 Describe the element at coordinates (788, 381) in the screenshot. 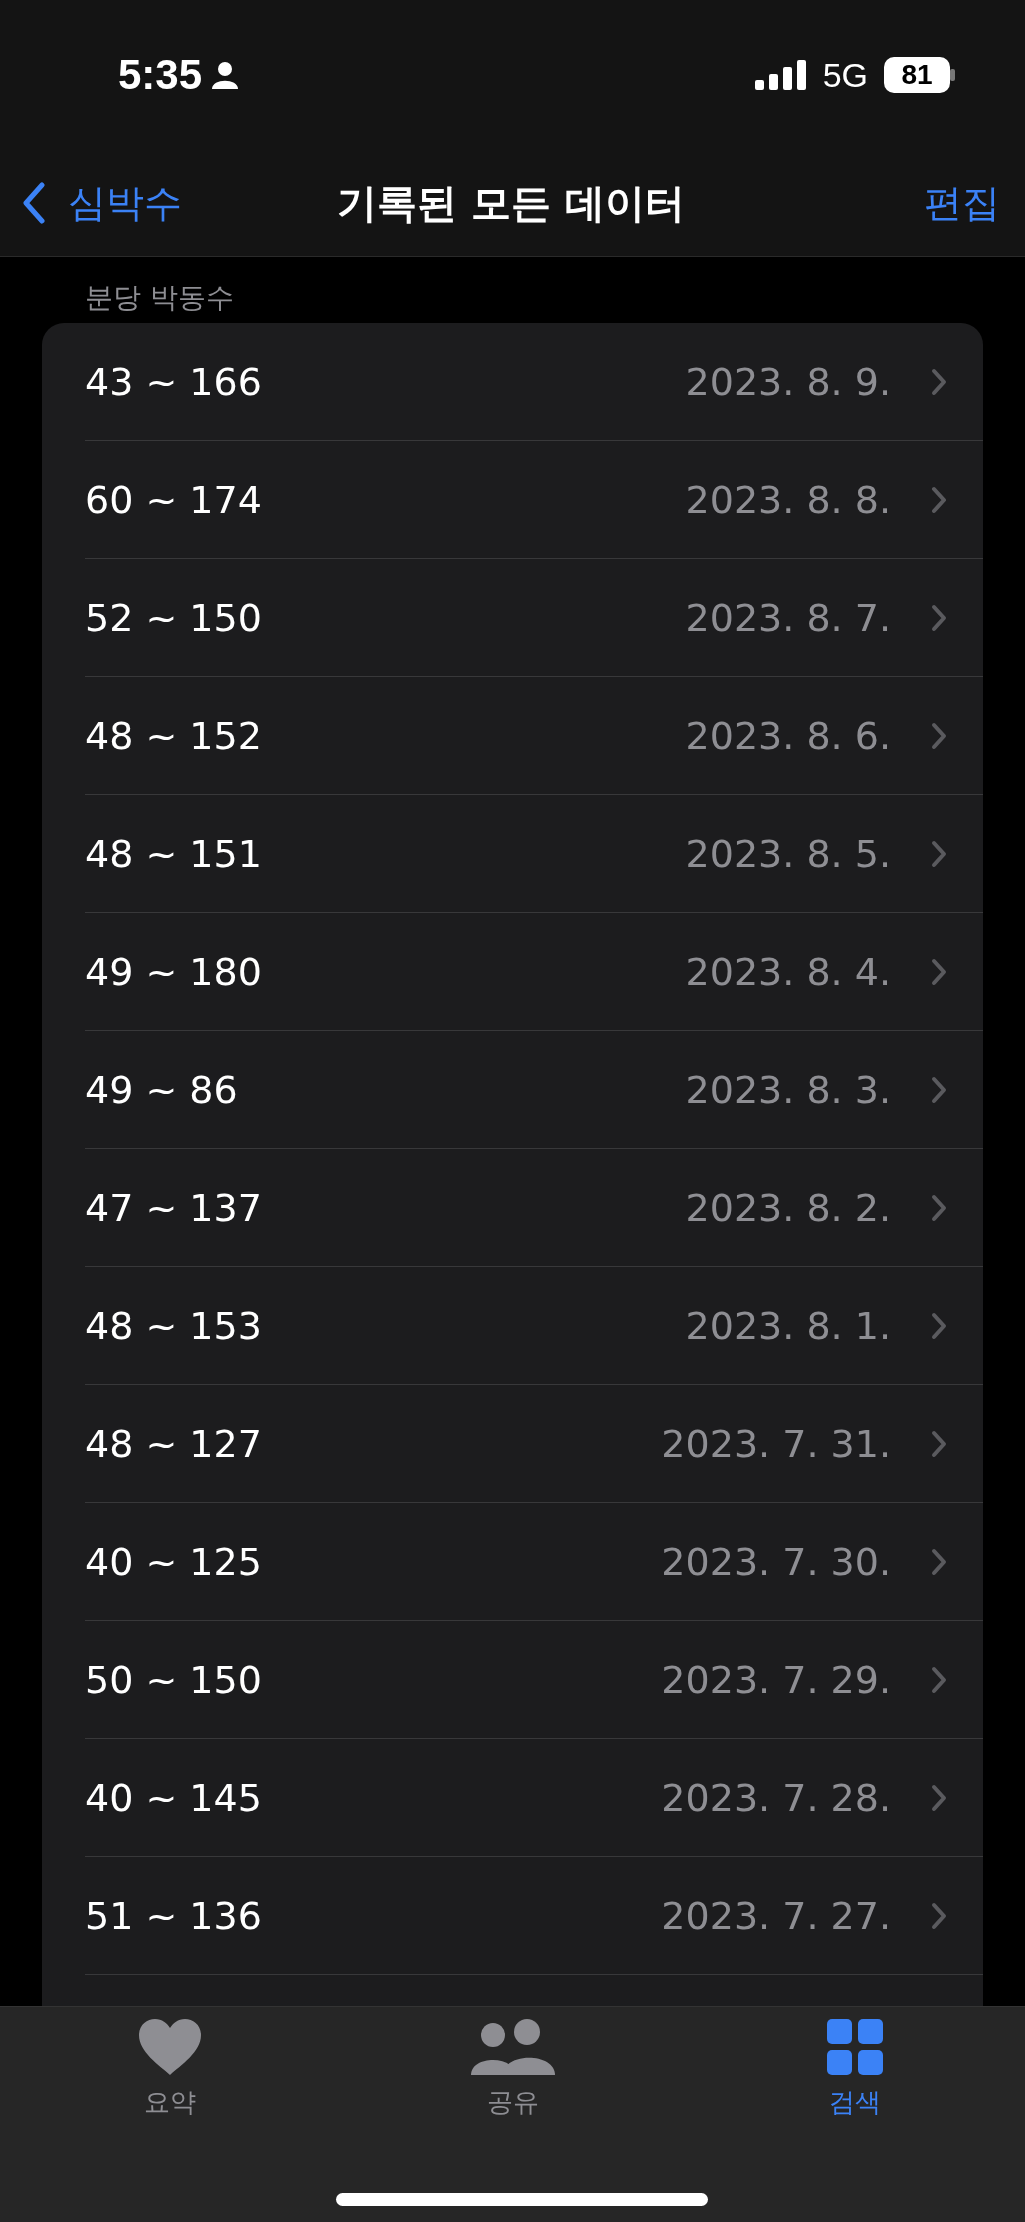

I see `record-date: 2023. 8. 9.` at that location.